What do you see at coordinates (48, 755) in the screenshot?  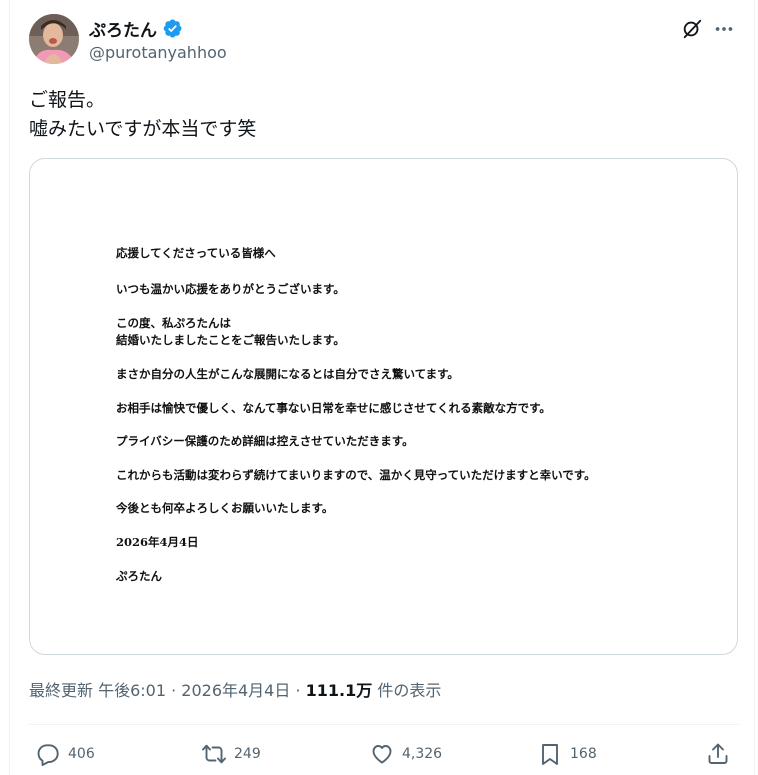 I see `reply-icon` at bounding box center [48, 755].